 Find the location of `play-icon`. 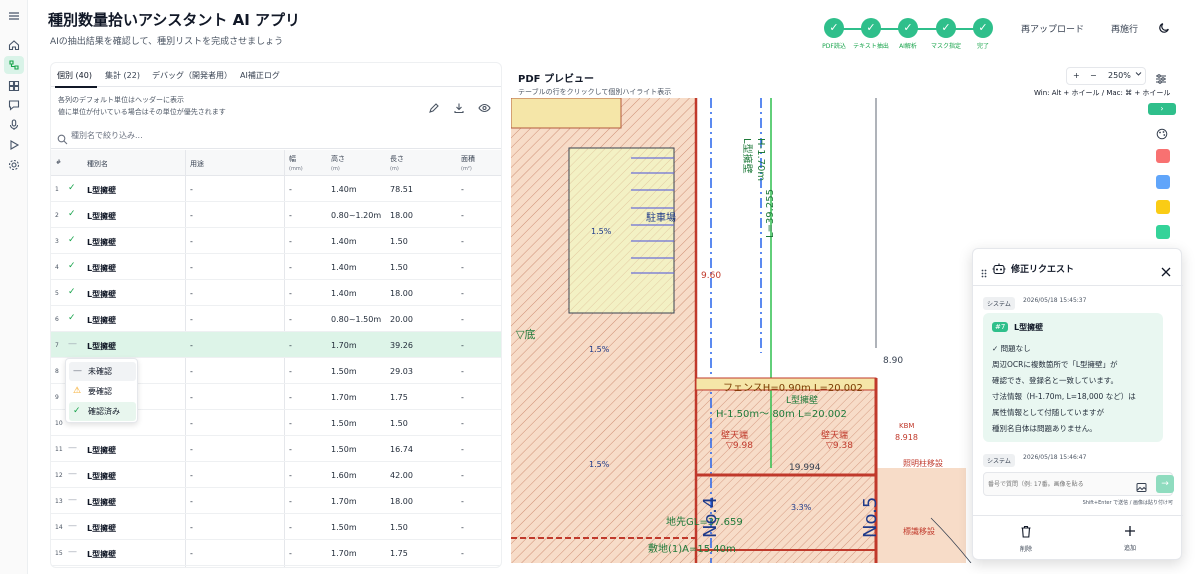

play-icon is located at coordinates (14, 145).